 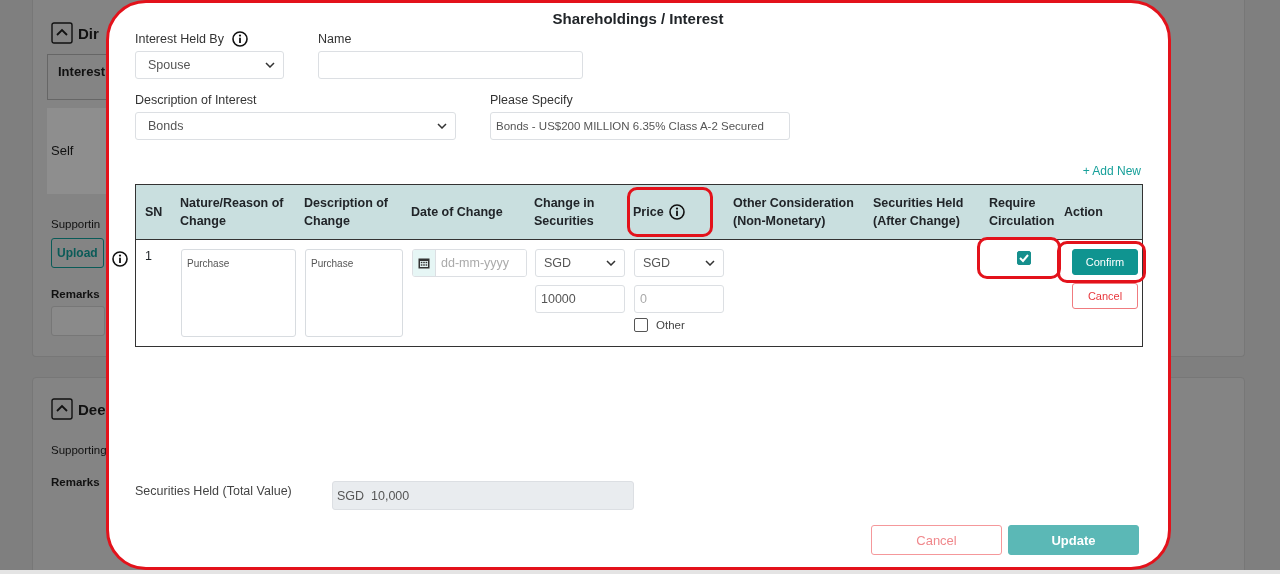 I want to click on field-label: Description of Interest, so click(x=196, y=100).